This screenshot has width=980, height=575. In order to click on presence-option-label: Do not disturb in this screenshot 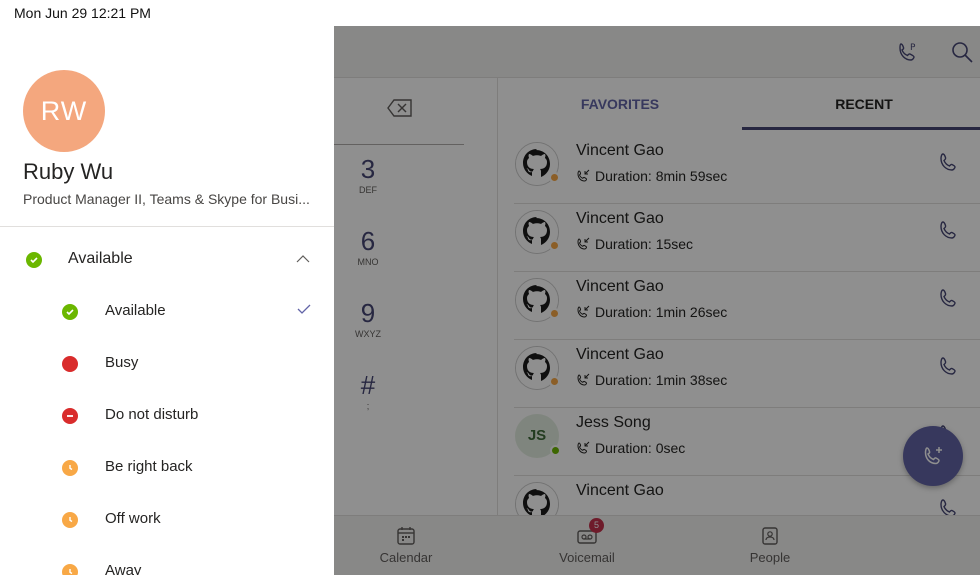, I will do `click(152, 414)`.